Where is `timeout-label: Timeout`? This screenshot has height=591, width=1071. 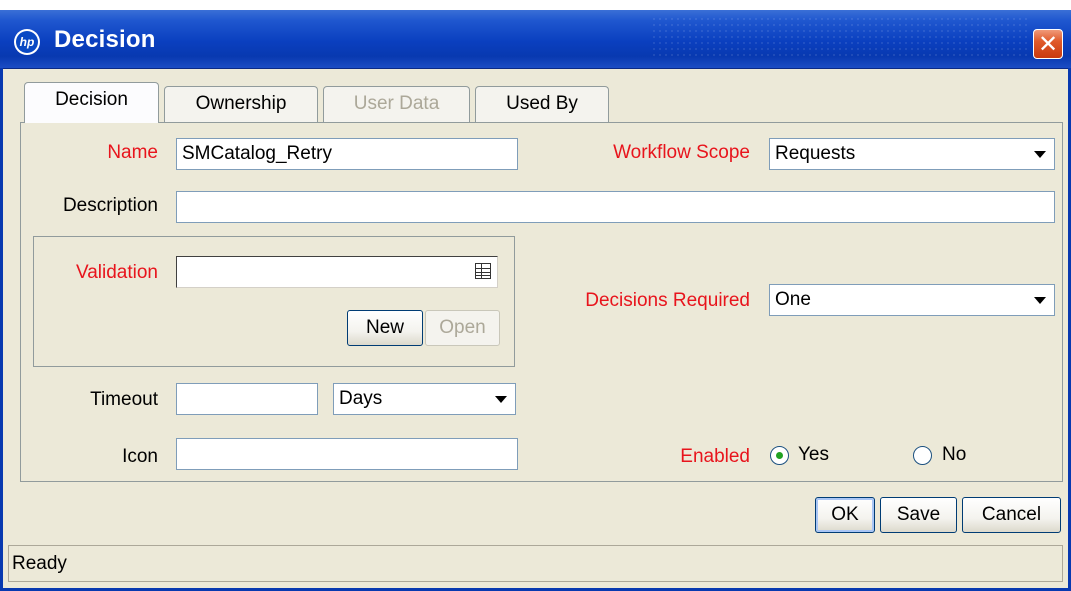 timeout-label: Timeout is located at coordinates (124, 399).